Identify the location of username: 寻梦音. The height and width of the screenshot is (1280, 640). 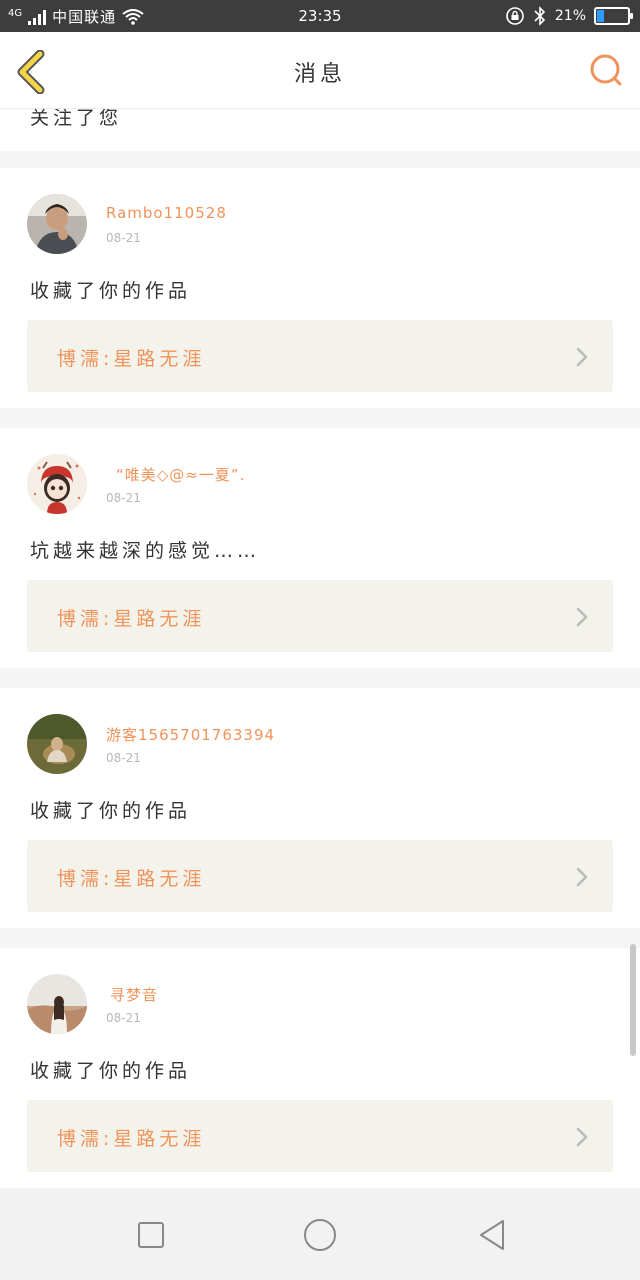
(134, 994).